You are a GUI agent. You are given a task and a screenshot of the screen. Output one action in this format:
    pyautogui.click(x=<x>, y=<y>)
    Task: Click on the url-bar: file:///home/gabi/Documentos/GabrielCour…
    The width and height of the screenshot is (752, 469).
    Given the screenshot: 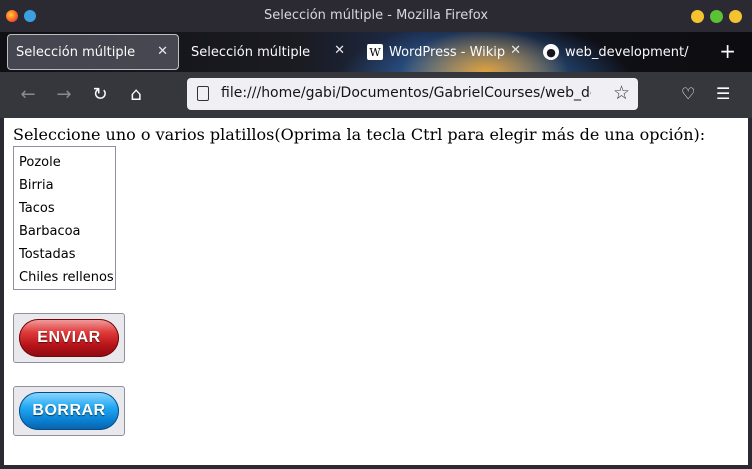 What is the action you would take?
    pyautogui.click(x=412, y=94)
    